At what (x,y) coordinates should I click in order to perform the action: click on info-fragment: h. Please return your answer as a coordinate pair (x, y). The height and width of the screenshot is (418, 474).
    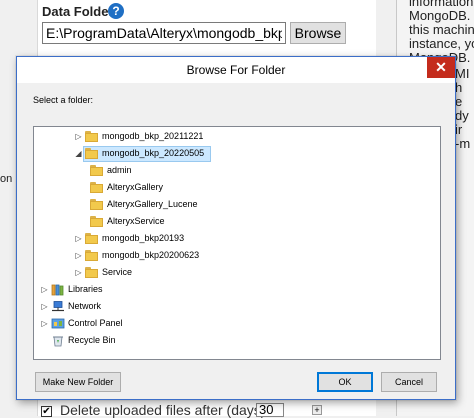
    Looking at the image, I should click on (459, 87).